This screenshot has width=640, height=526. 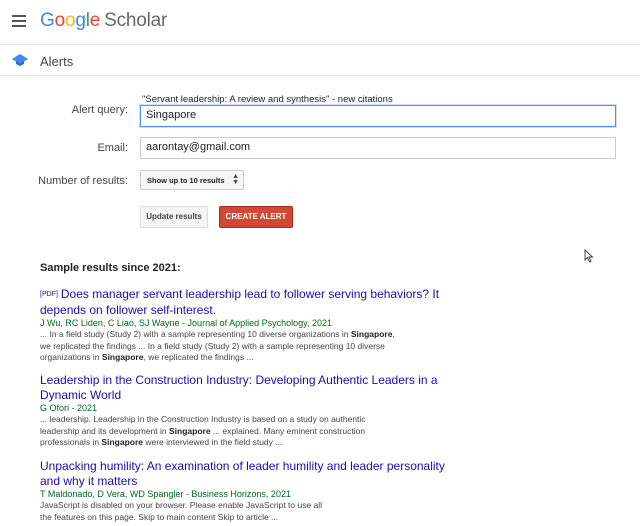 I want to click on google-scholar-logo: Google Scholar, so click(x=103, y=21).